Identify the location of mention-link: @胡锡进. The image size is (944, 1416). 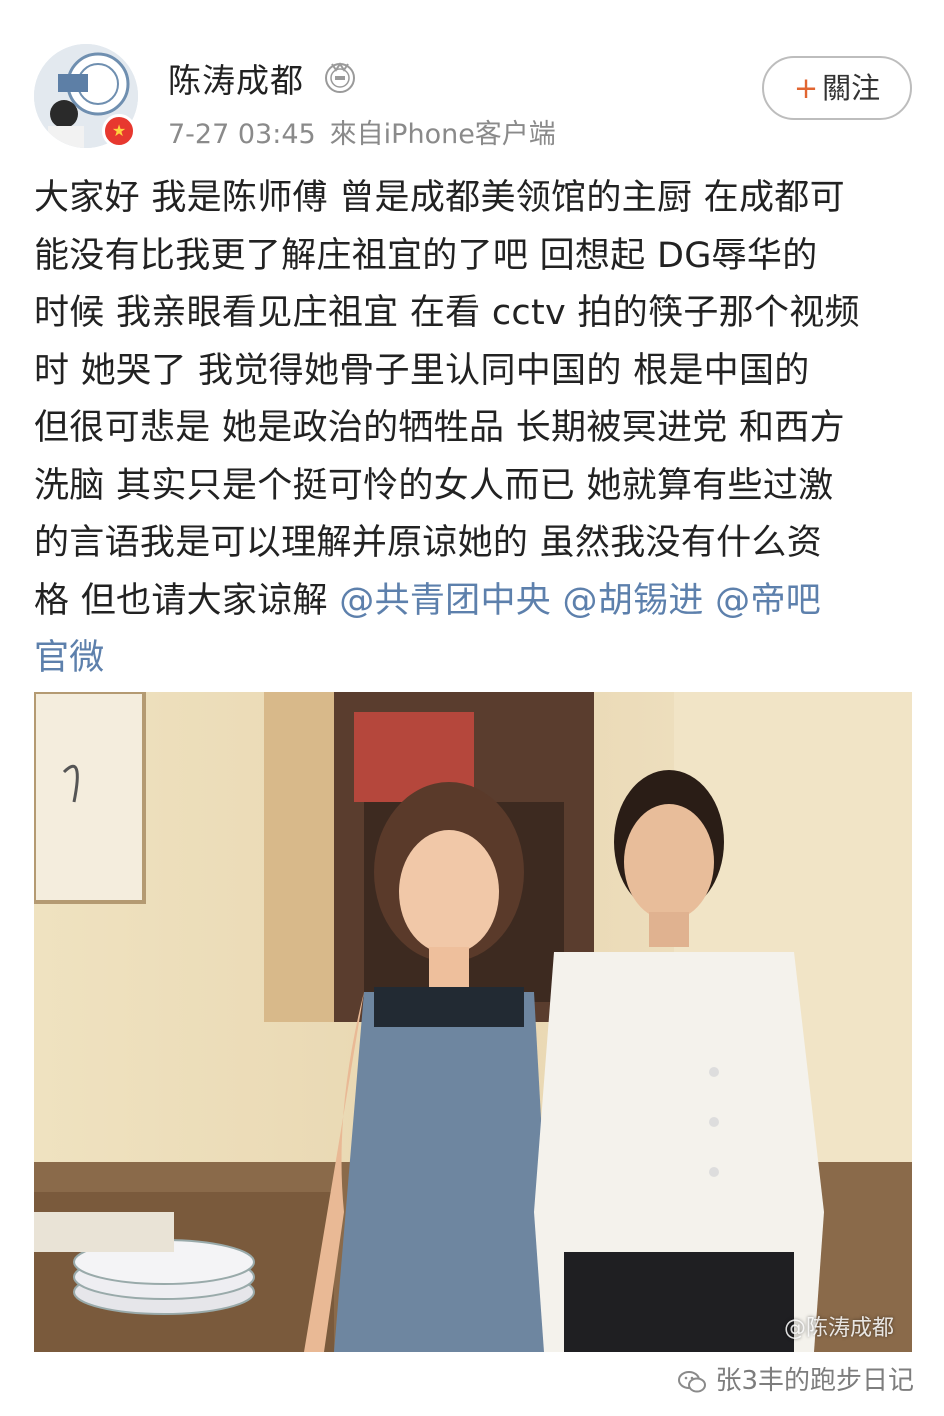
(633, 601).